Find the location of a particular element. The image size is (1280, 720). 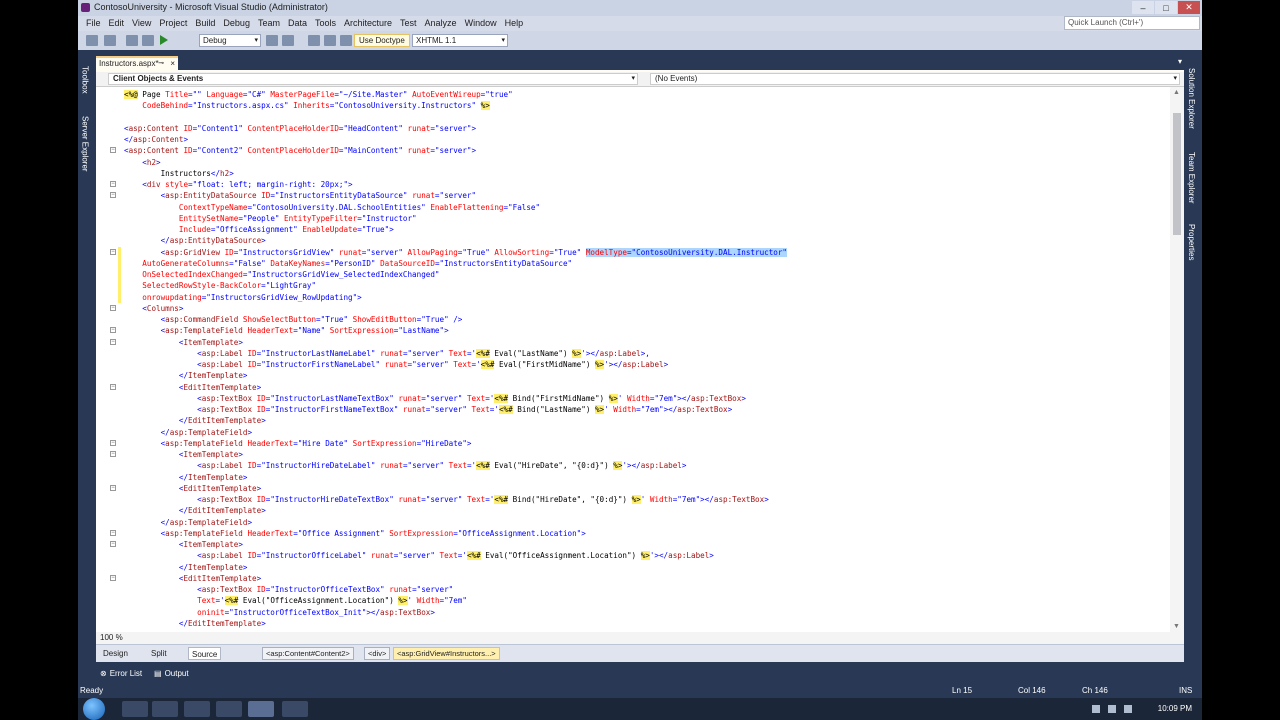

close-tab-icon: × is located at coordinates (172, 63).